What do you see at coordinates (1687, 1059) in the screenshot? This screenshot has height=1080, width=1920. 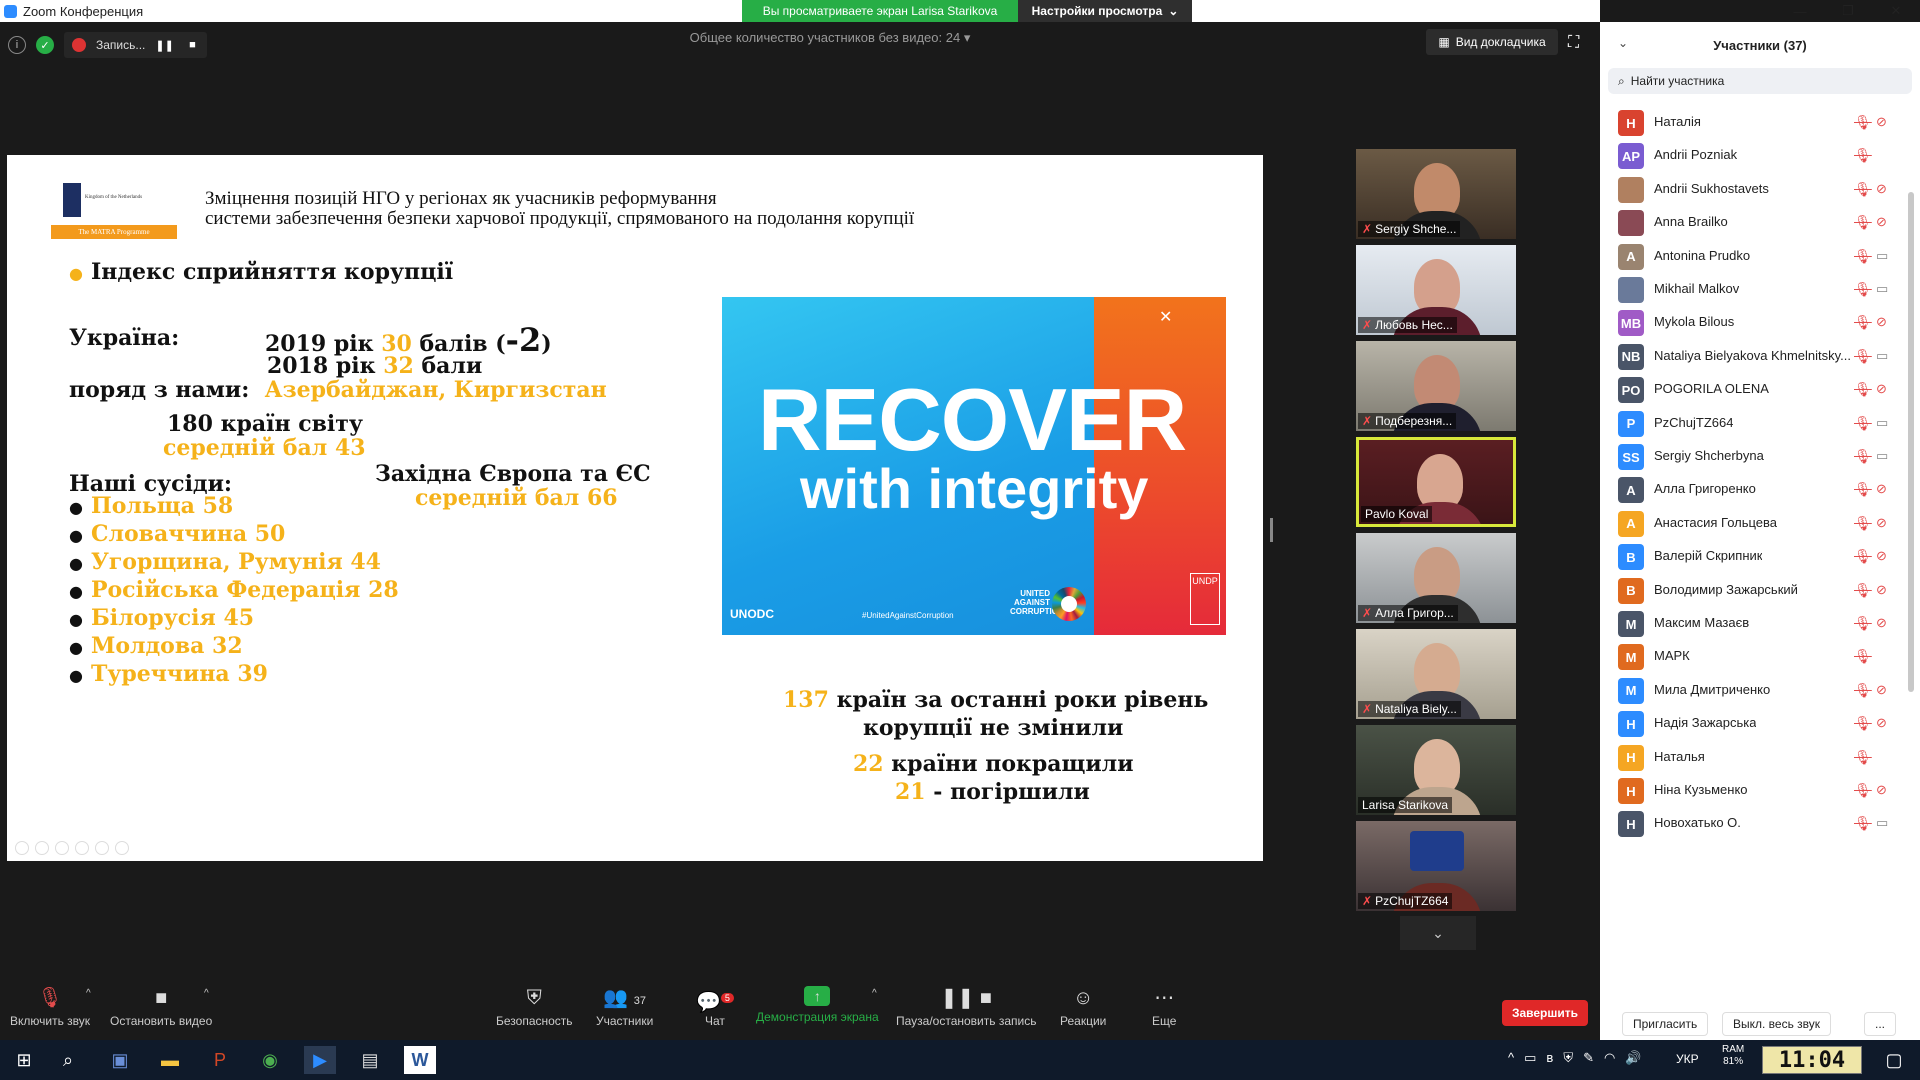 I see `keyboard-language: УКР` at bounding box center [1687, 1059].